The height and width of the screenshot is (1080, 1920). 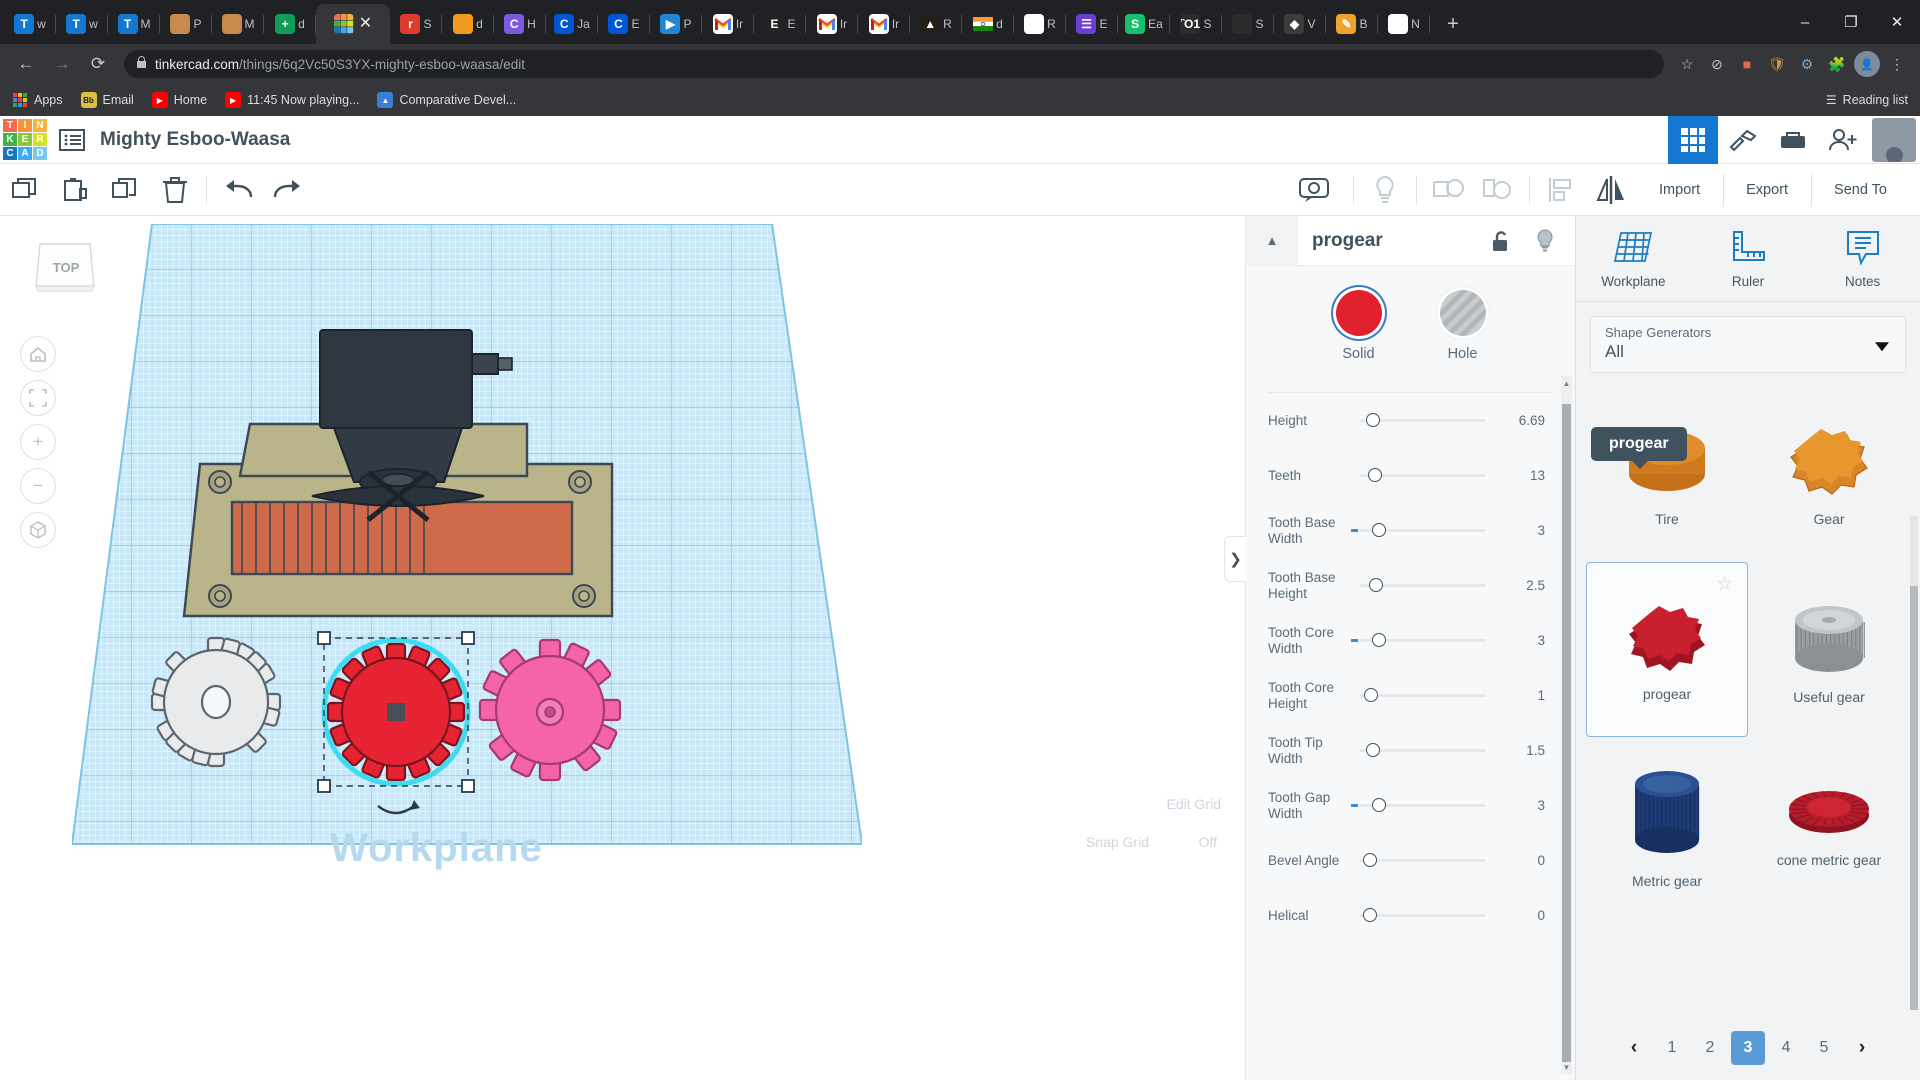 I want to click on profile-avatar: 👤, so click(x=1867, y=64).